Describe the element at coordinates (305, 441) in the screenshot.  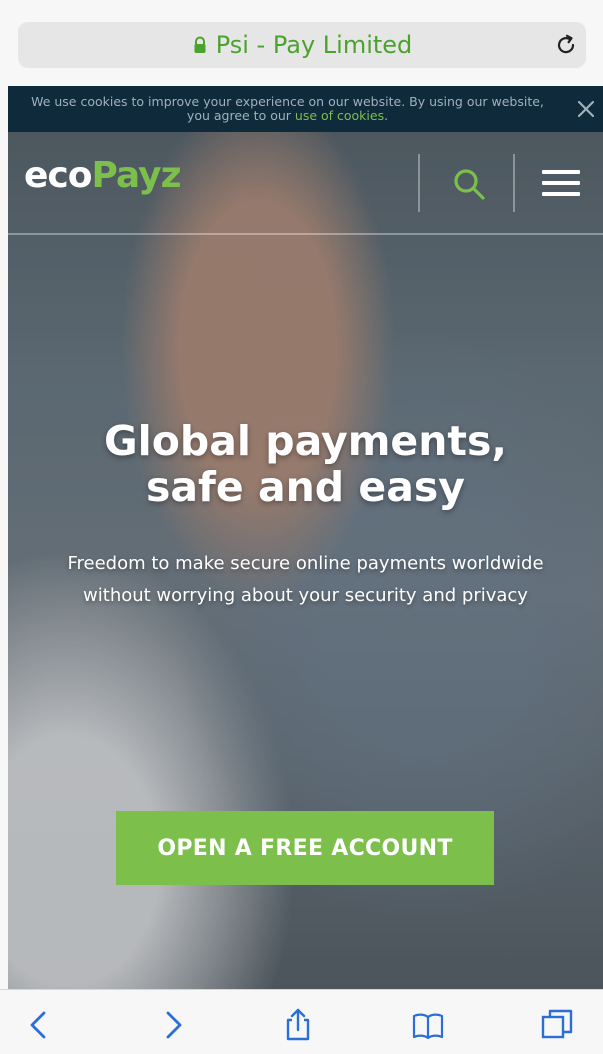
I see `headline-line-1: Global payments,` at that location.